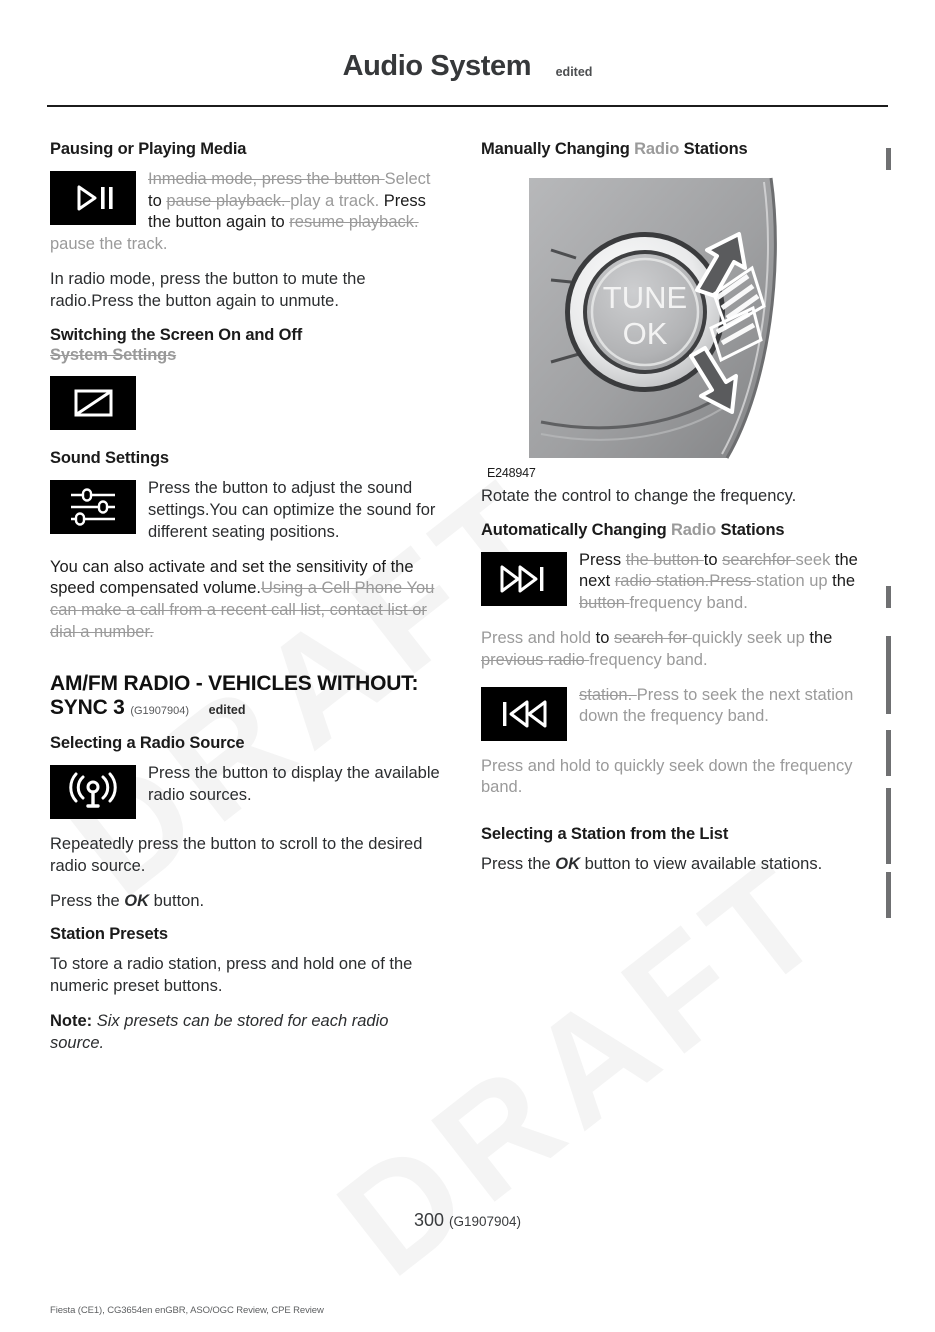  What do you see at coordinates (659, 149) in the screenshot?
I see `manually-heading-run-1: Radio` at bounding box center [659, 149].